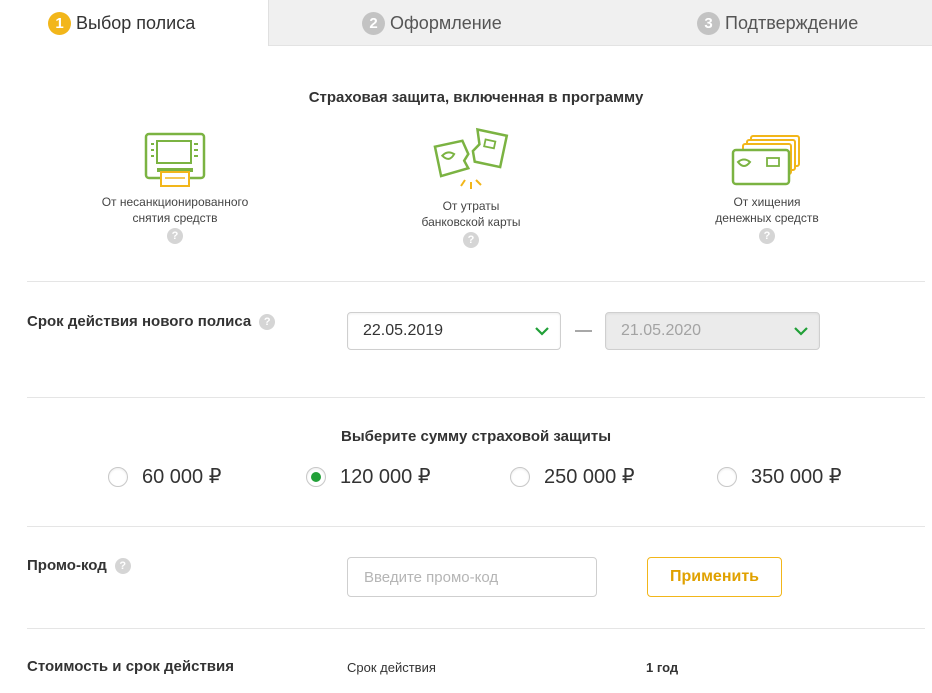  What do you see at coordinates (767, 188) in the screenshot?
I see `feature-money-theft: От хищения денежных средств ?` at bounding box center [767, 188].